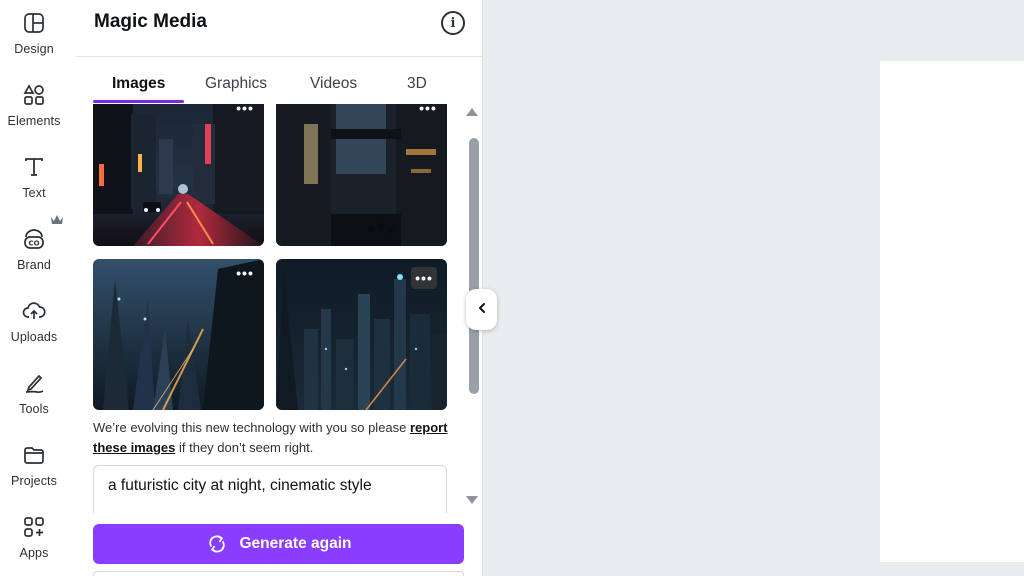 Image resolution: width=1024 pixels, height=576 pixels. Describe the element at coordinates (34, 49) in the screenshot. I see `rail-item-label: Design` at that location.